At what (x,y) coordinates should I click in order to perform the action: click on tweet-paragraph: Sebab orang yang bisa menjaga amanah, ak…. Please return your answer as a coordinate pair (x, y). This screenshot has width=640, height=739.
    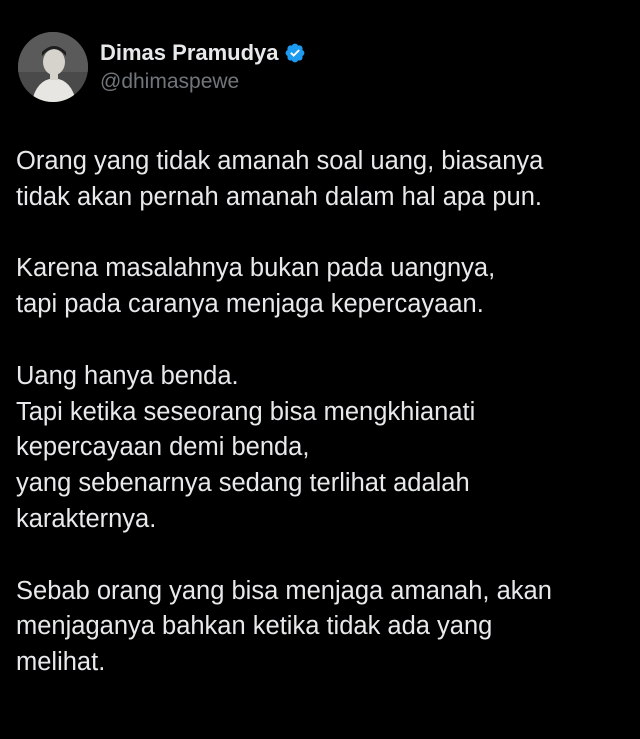
    Looking at the image, I should click on (321, 627).